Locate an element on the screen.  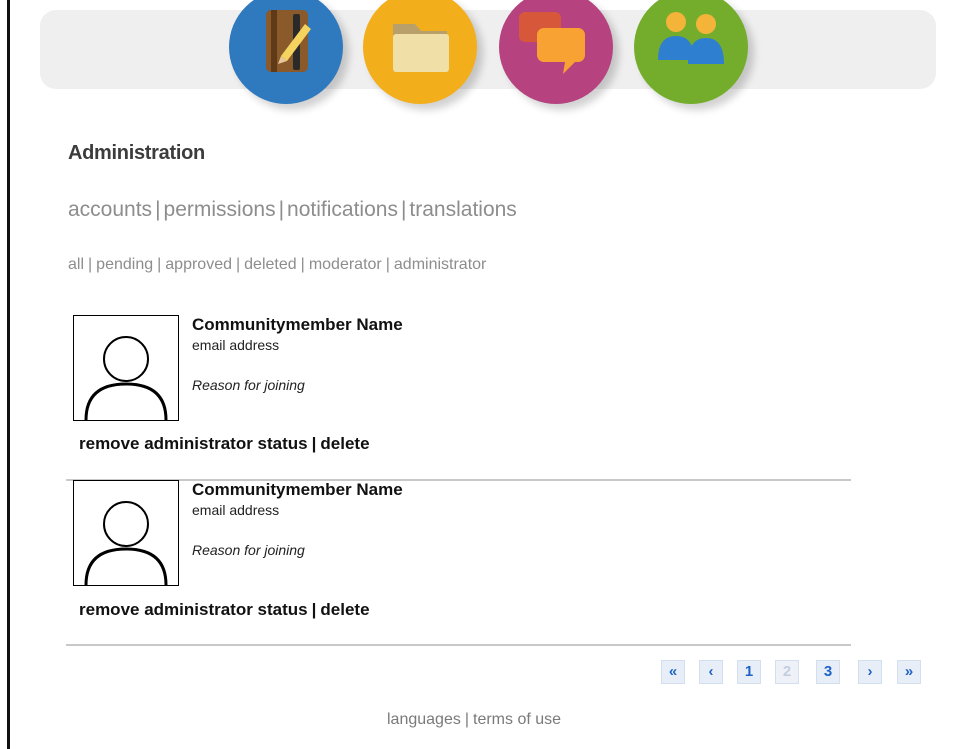
page-button-2-current: 2 is located at coordinates (787, 672).